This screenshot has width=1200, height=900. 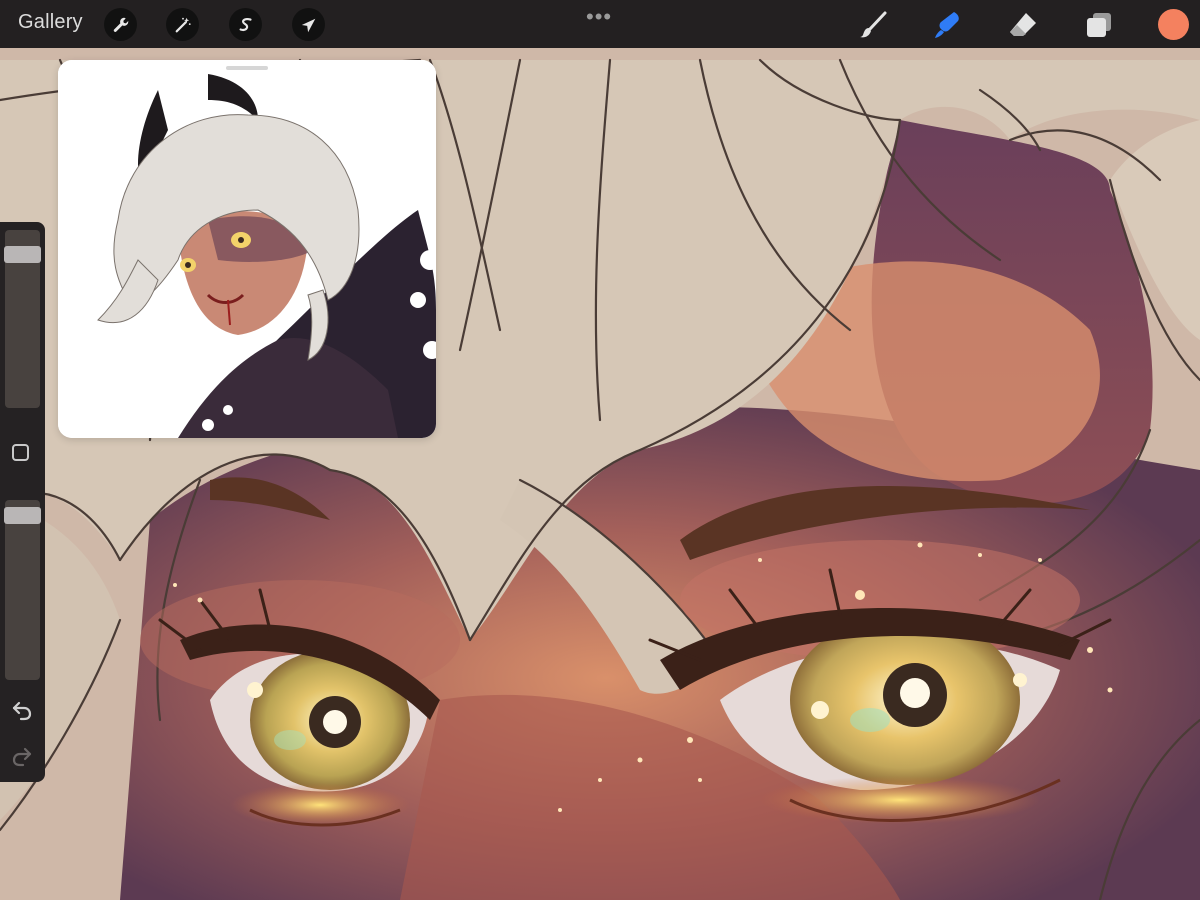 I want to click on paint-tool-button, so click(x=873, y=25).